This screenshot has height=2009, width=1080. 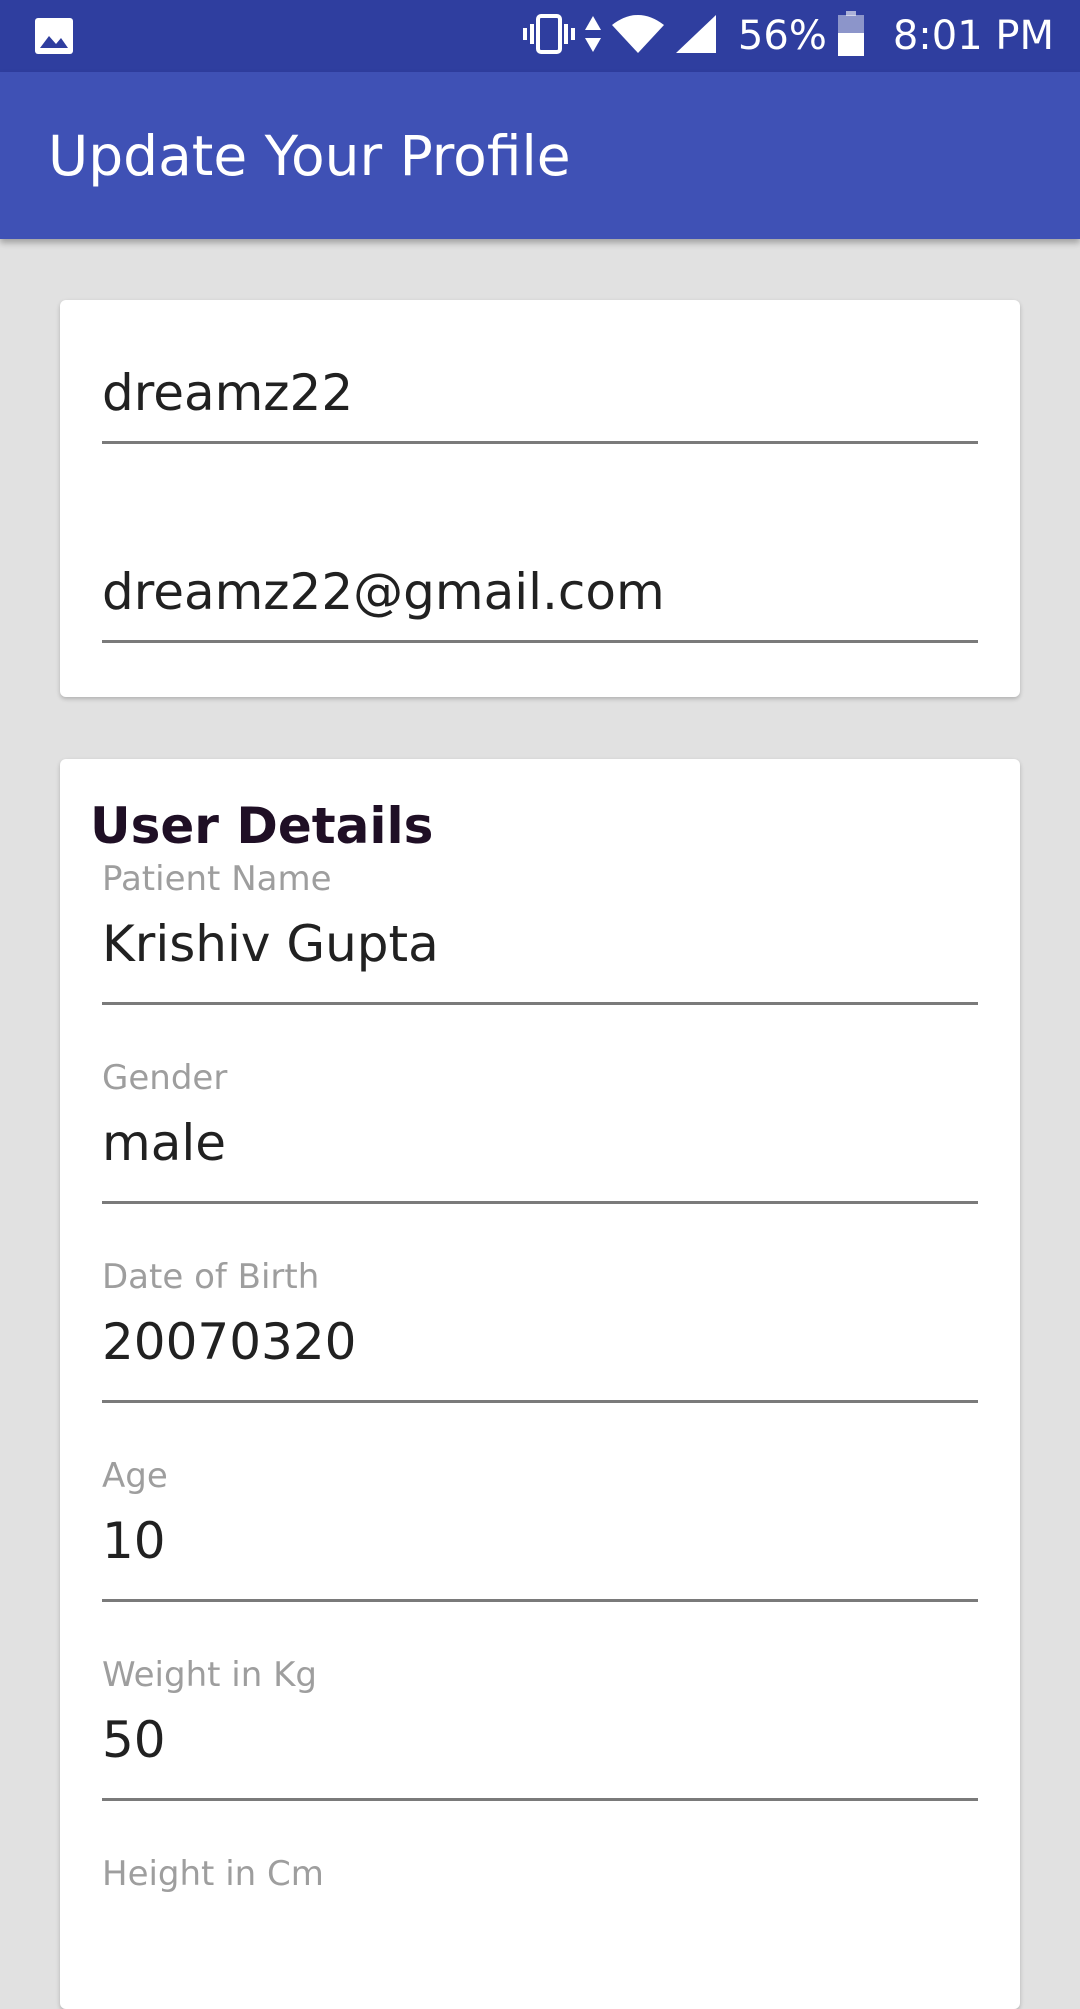 I want to click on patient-name-field: Patient Name Krishiv Gupta, so click(x=540, y=932).